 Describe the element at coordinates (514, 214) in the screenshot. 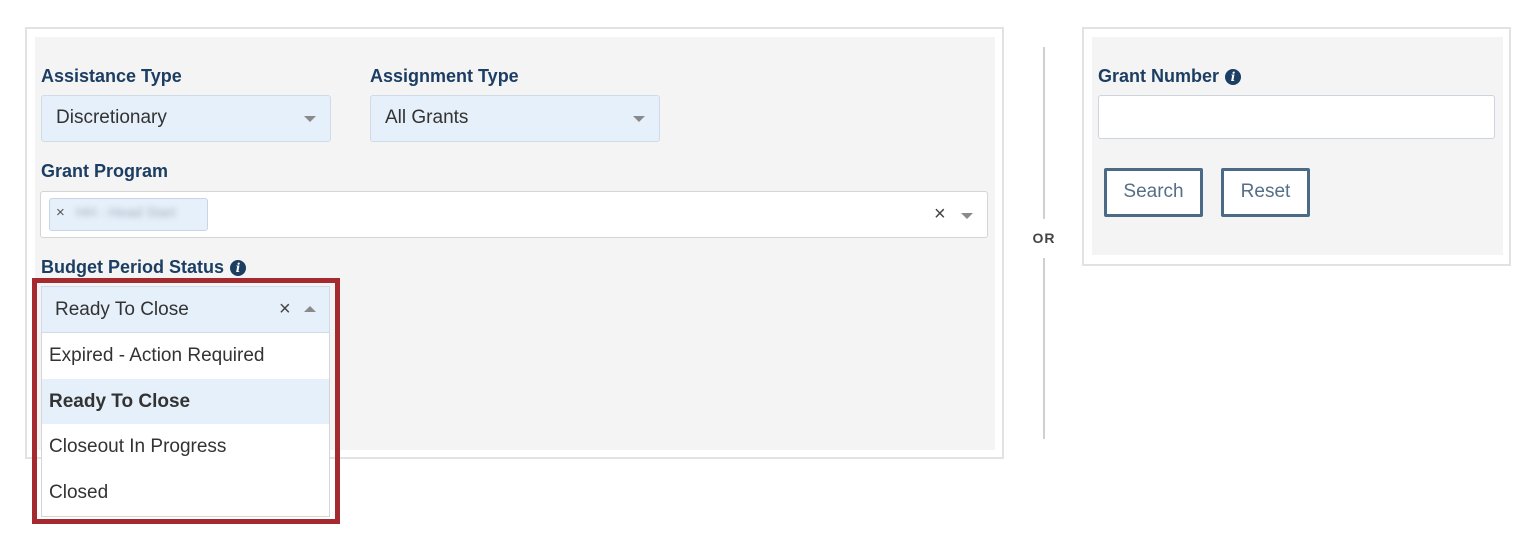

I see `grant-program-select: × HH - Head Start ×` at that location.